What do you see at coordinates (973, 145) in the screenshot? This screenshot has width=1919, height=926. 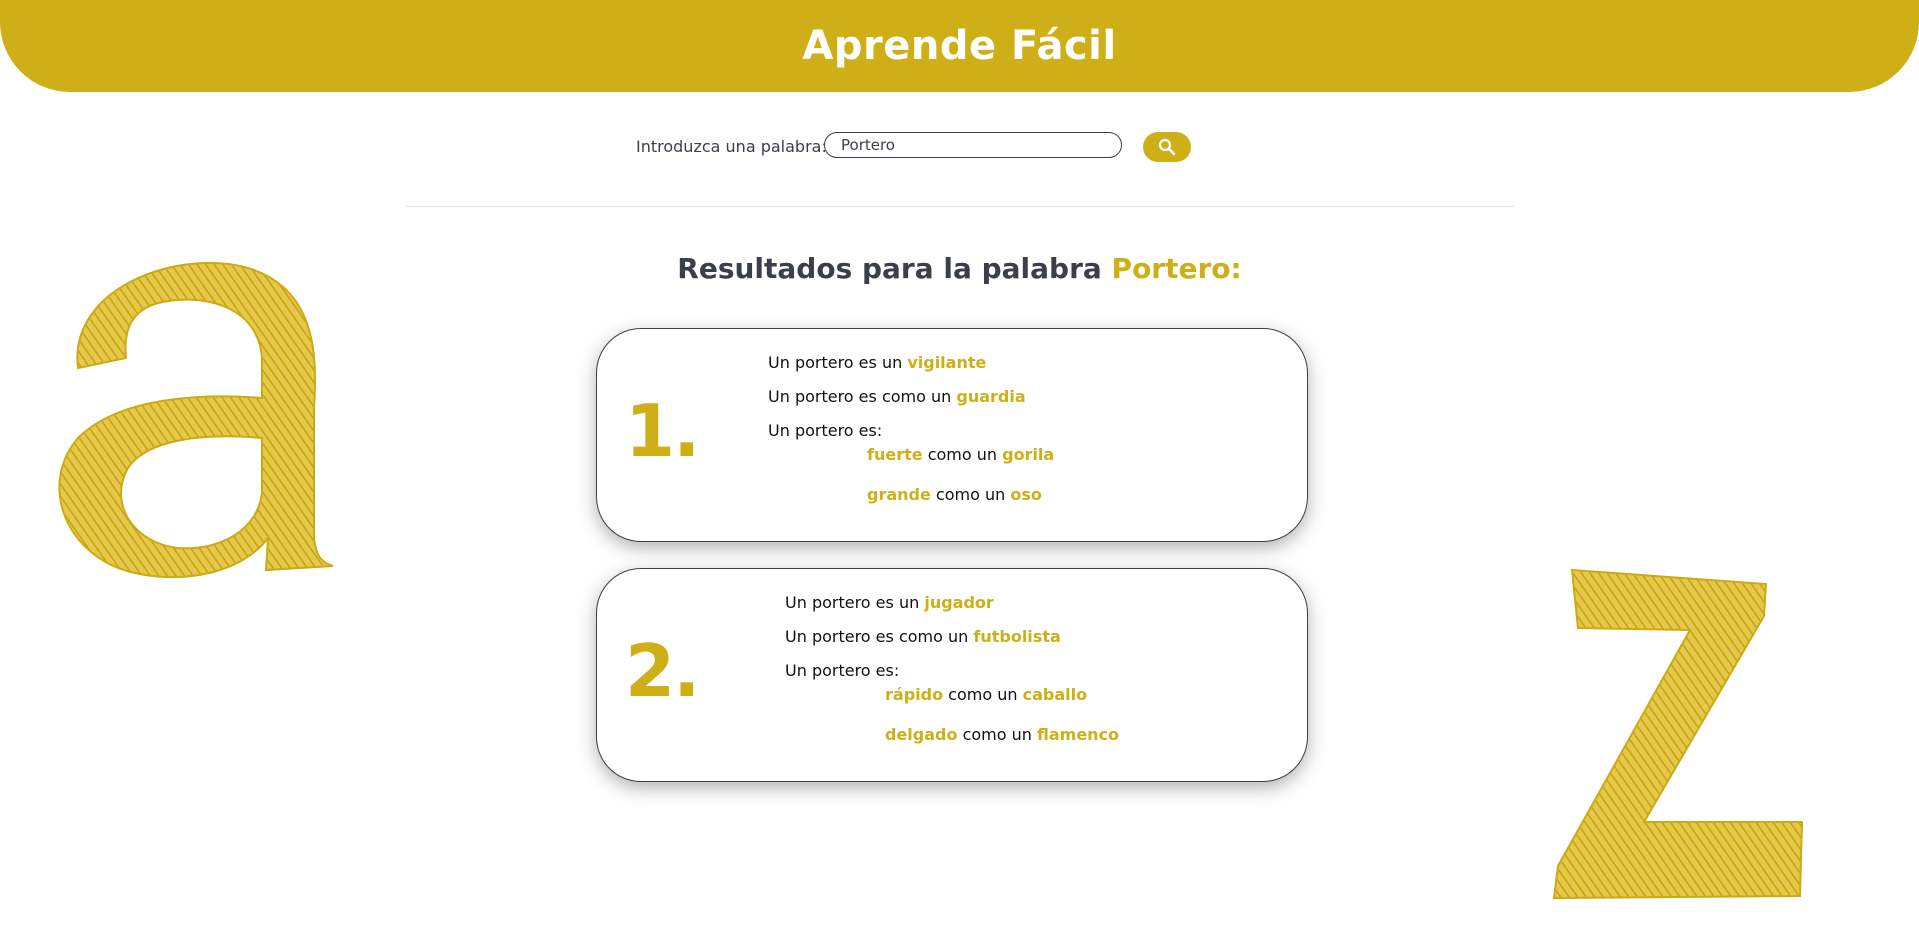 I see `search-input` at bounding box center [973, 145].